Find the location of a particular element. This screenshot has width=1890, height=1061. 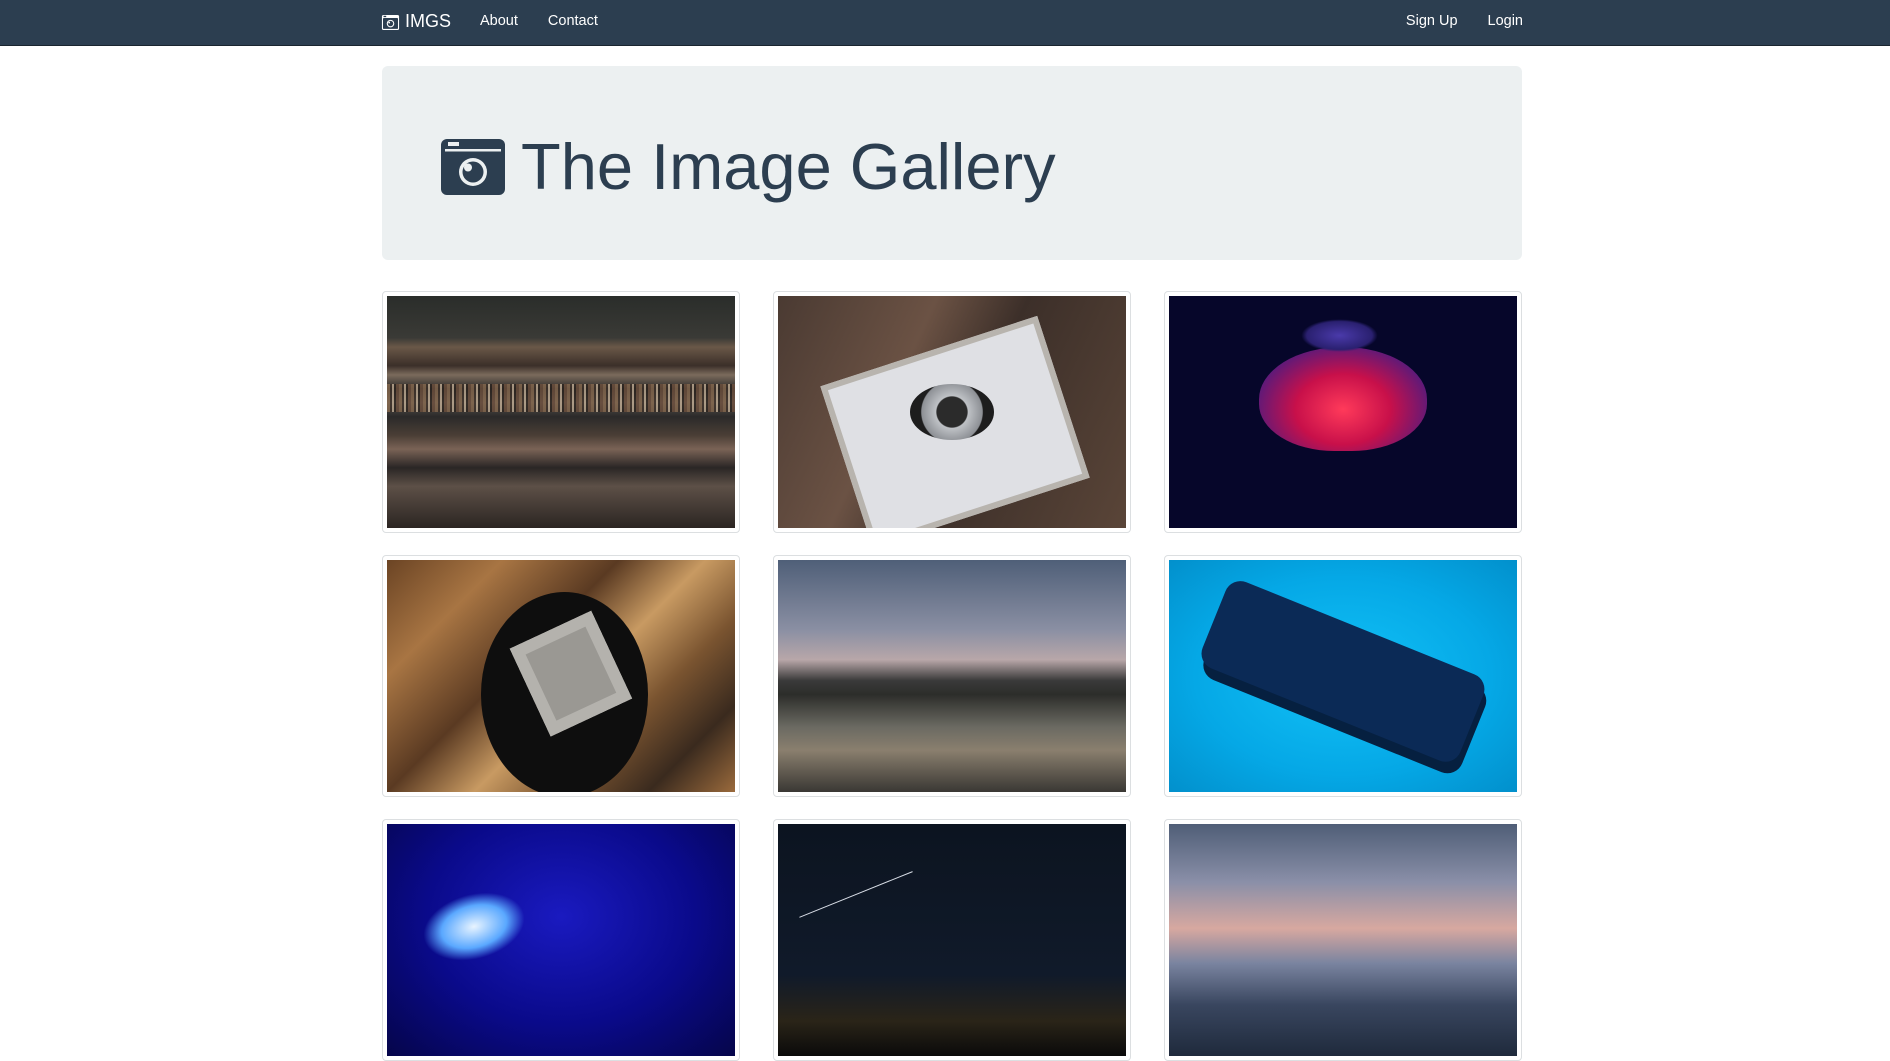

bookshelf-photo is located at coordinates (561, 412).